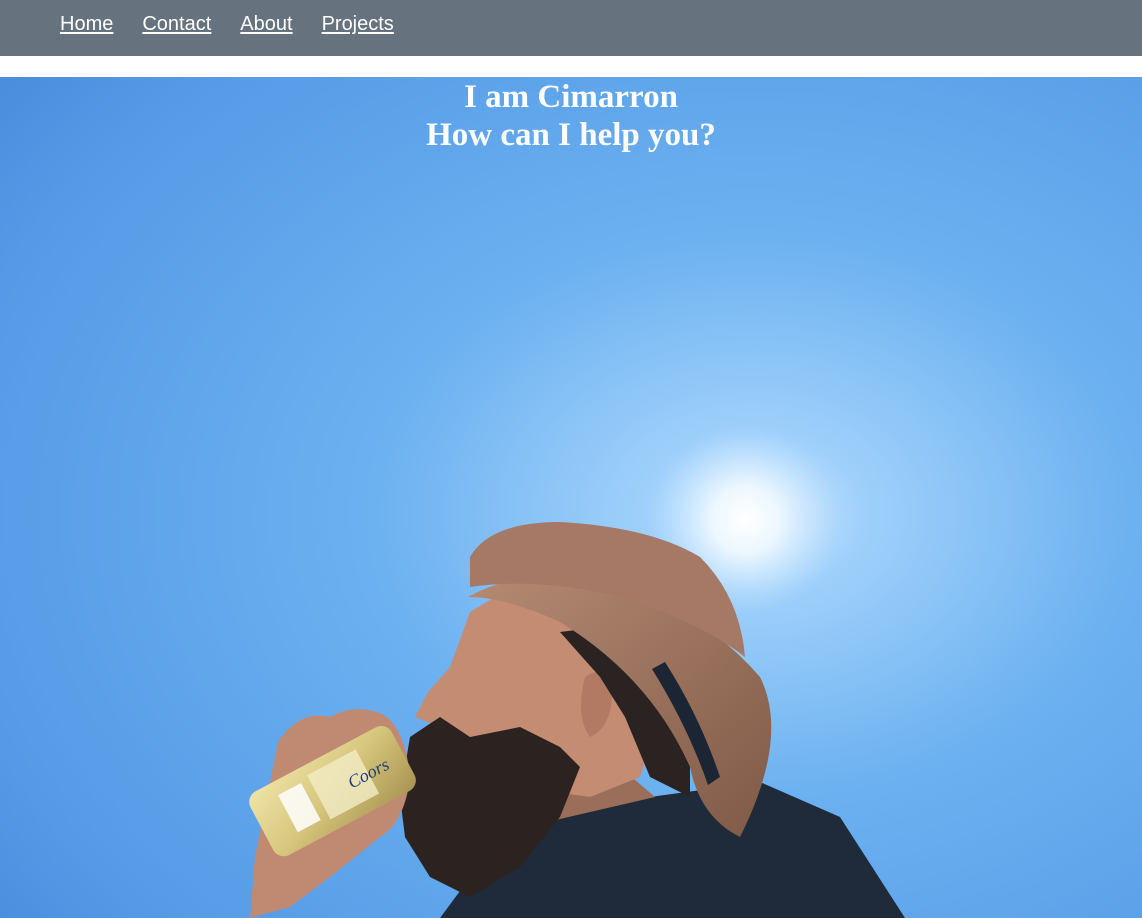  What do you see at coordinates (86, 24) in the screenshot?
I see `nav-link-home: Home` at bounding box center [86, 24].